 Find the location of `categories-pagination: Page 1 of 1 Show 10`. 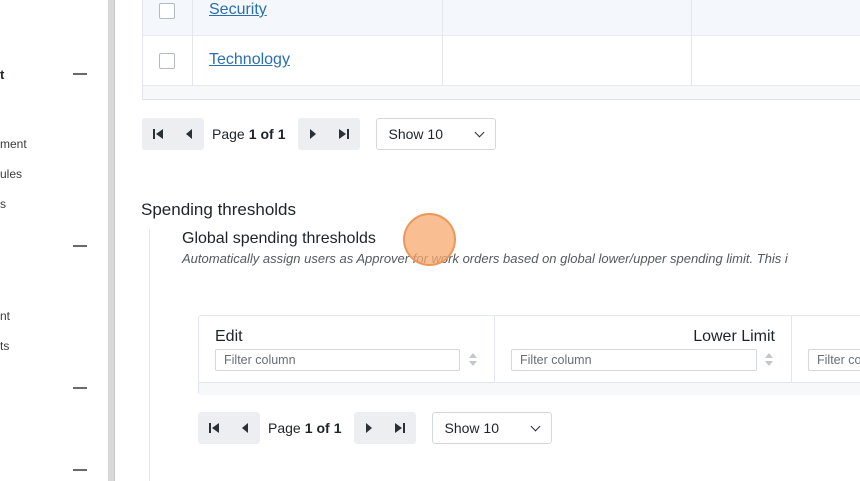

categories-pagination: Page 1 of 1 Show 10 is located at coordinates (319, 134).